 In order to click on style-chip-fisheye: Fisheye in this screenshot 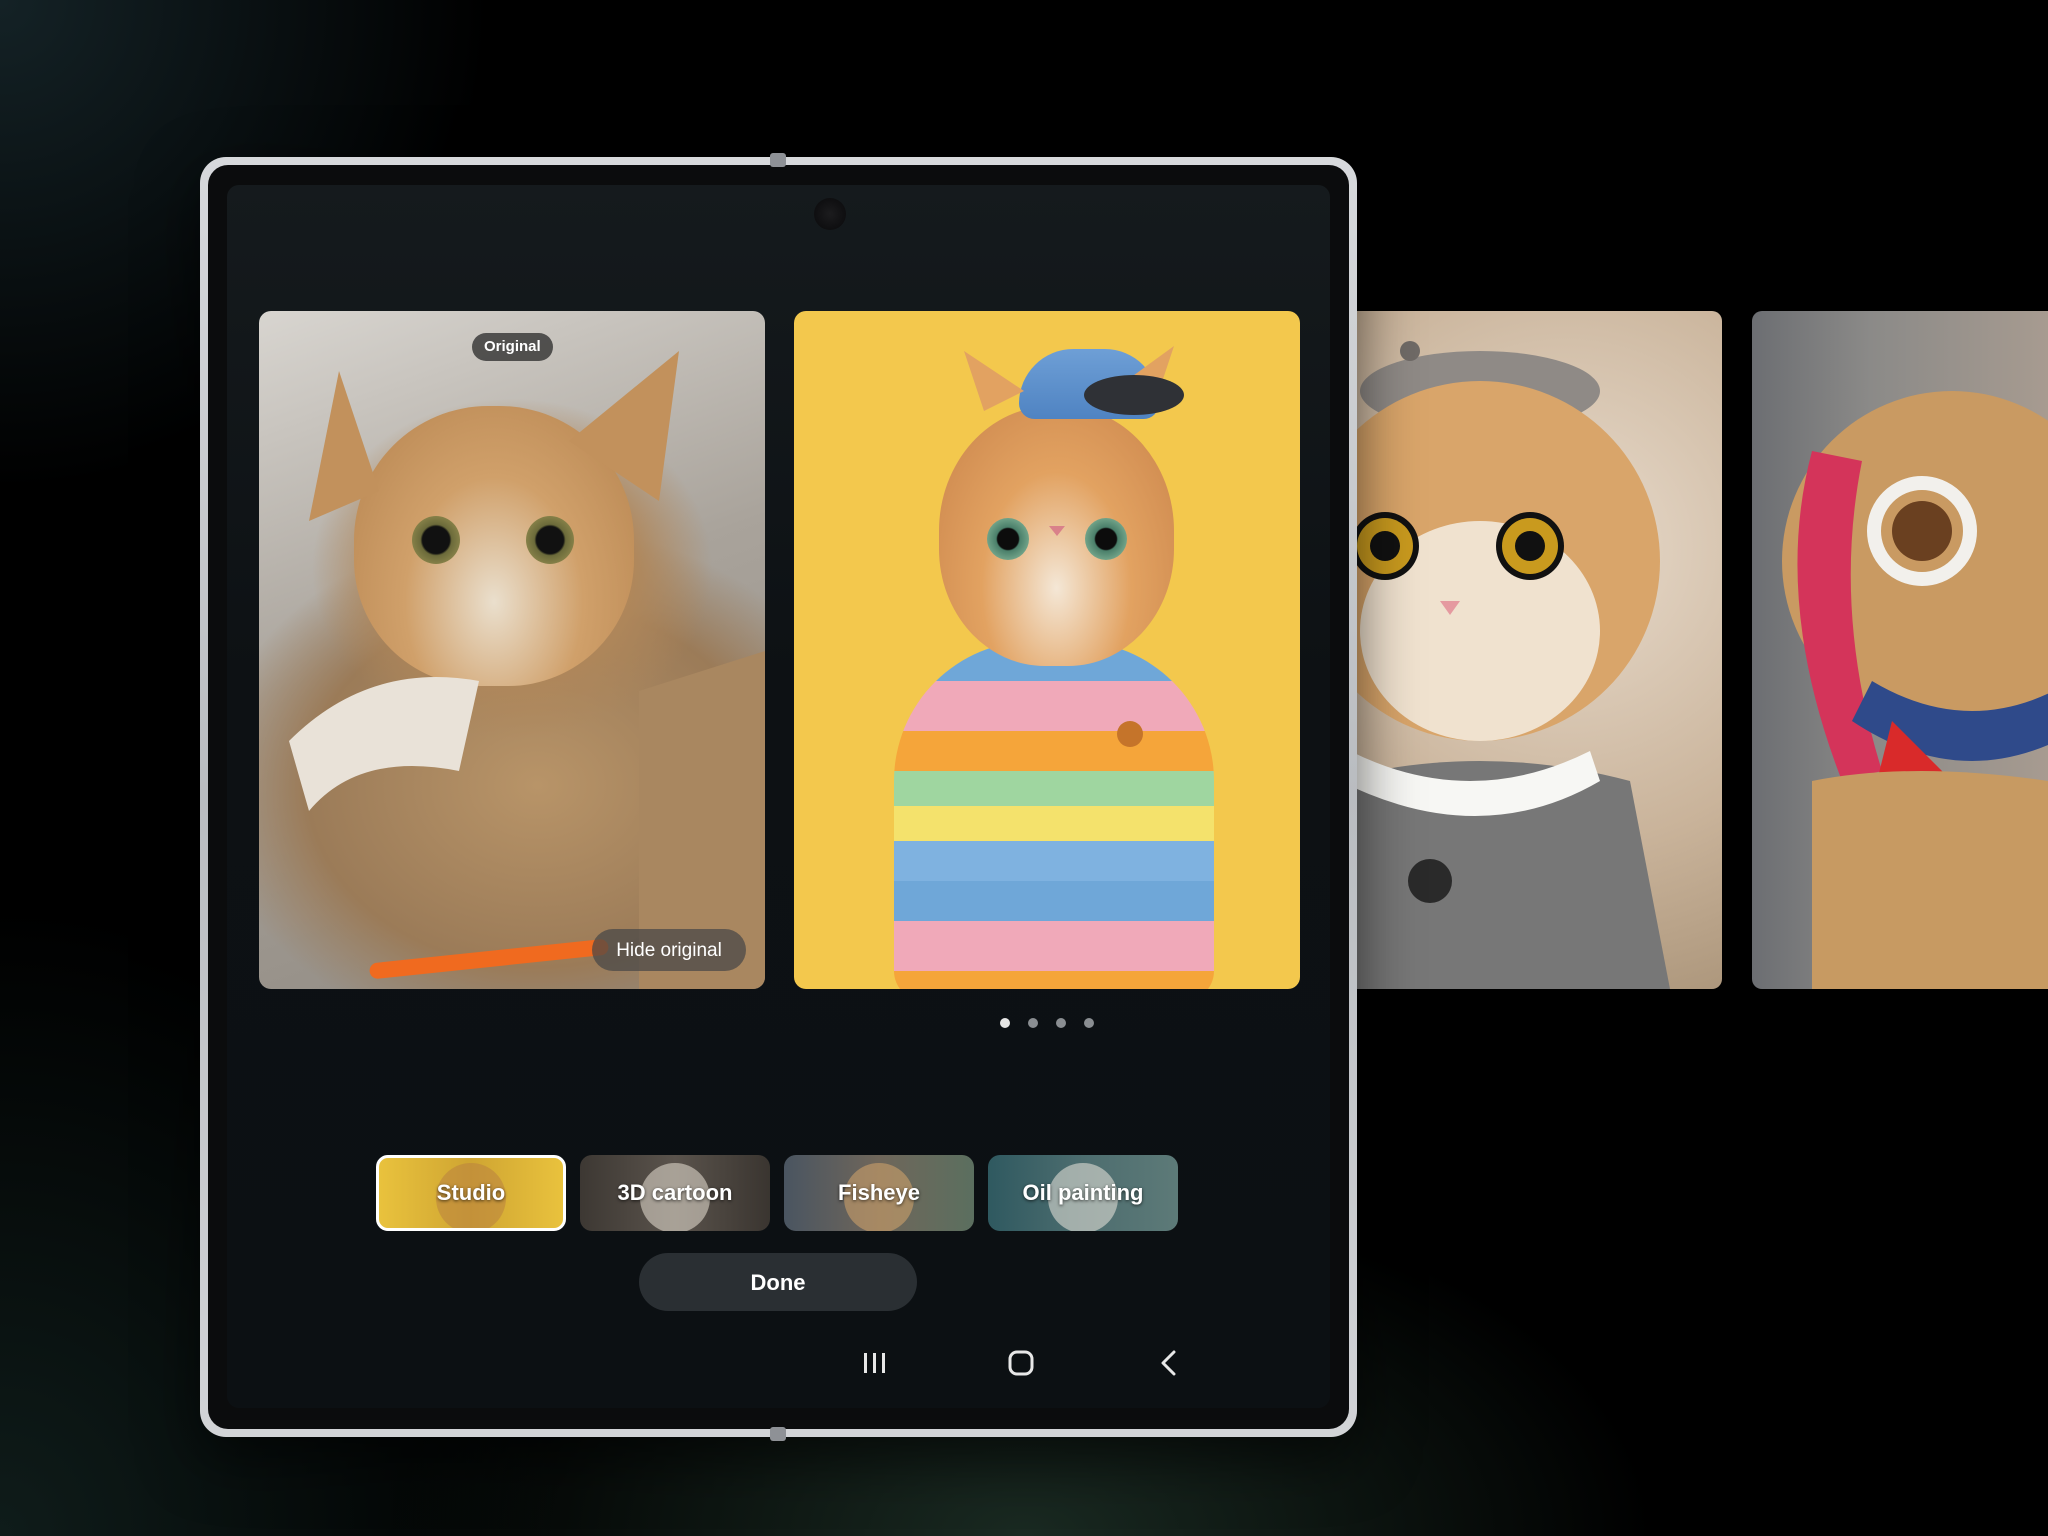, I will do `click(879, 1193)`.